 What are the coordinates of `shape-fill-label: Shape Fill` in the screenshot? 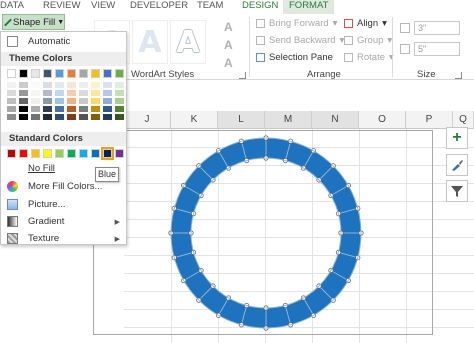 It's located at (34, 22).